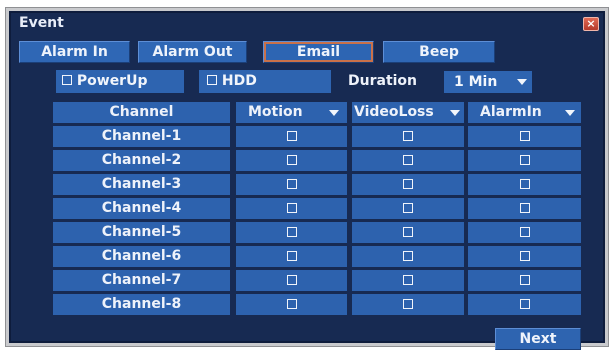 This screenshot has width=615, height=353. What do you see at coordinates (239, 81) in the screenshot?
I see `hdd-label: HDD` at bounding box center [239, 81].